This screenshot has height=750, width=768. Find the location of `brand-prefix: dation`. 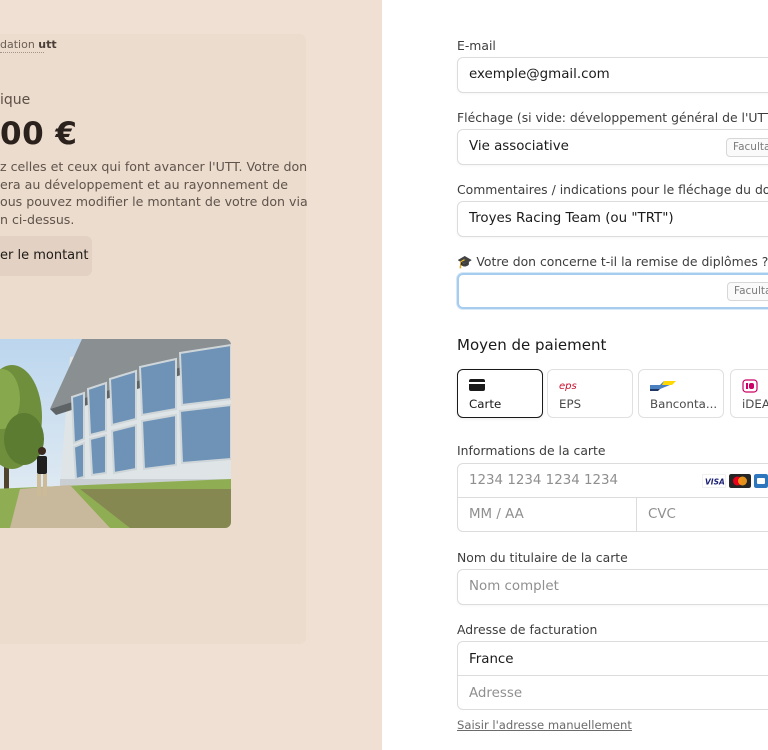

brand-prefix: dation is located at coordinates (19, 44).